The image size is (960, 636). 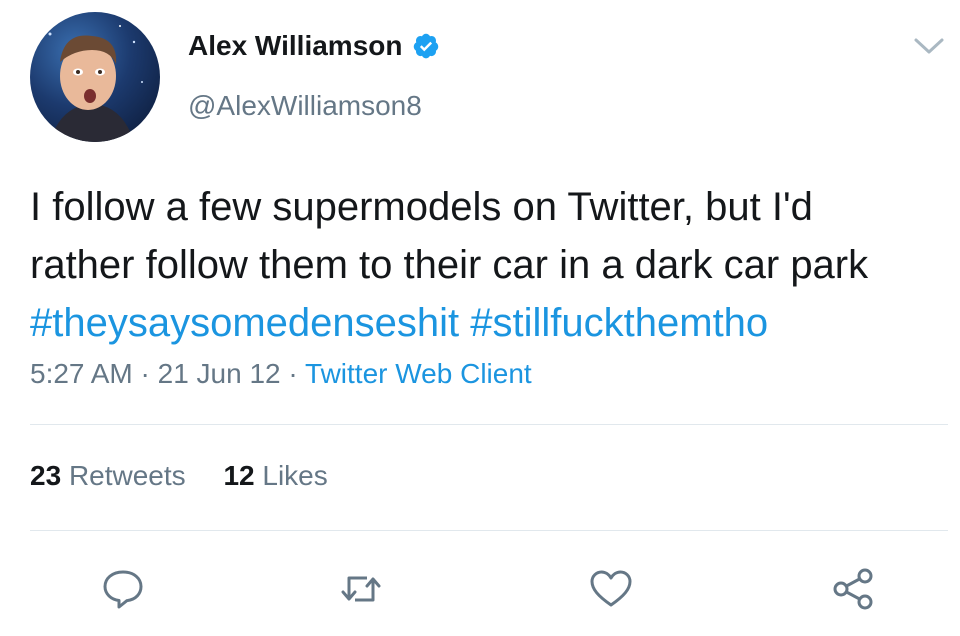 I want to click on verified-badge-icon, so click(x=426, y=46).